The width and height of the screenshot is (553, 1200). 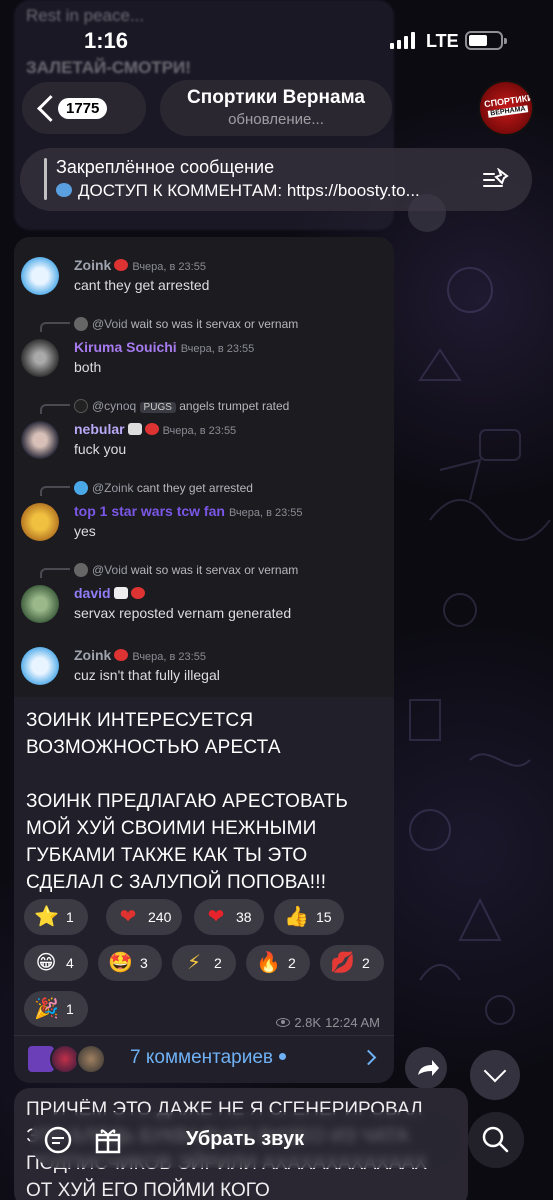 I want to click on back-button: 1775, so click(x=84, y=108).